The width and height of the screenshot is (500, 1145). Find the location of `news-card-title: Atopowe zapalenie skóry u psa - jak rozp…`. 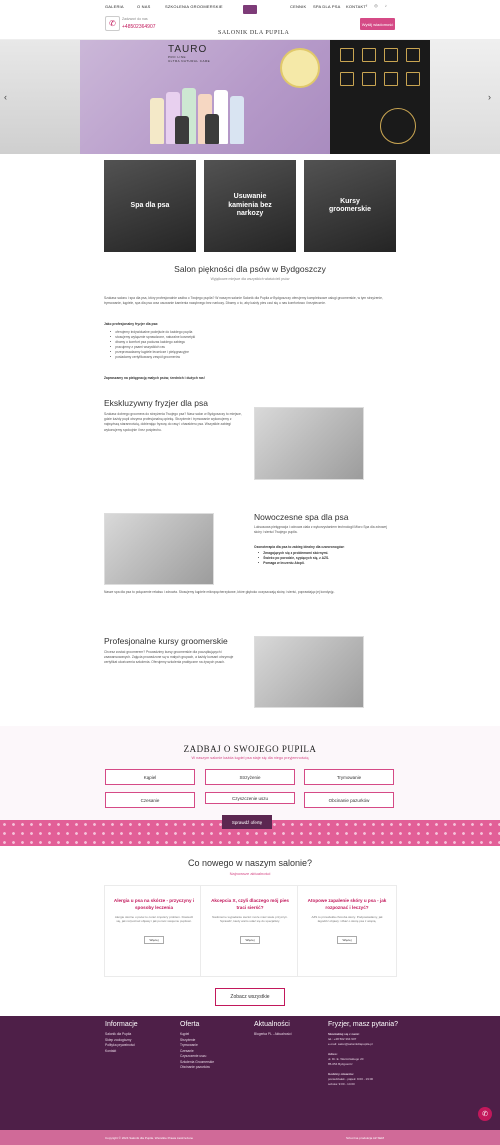

news-card-title: Atopowe zapalenie skóry u psa - jak rozp… is located at coordinates (347, 898).